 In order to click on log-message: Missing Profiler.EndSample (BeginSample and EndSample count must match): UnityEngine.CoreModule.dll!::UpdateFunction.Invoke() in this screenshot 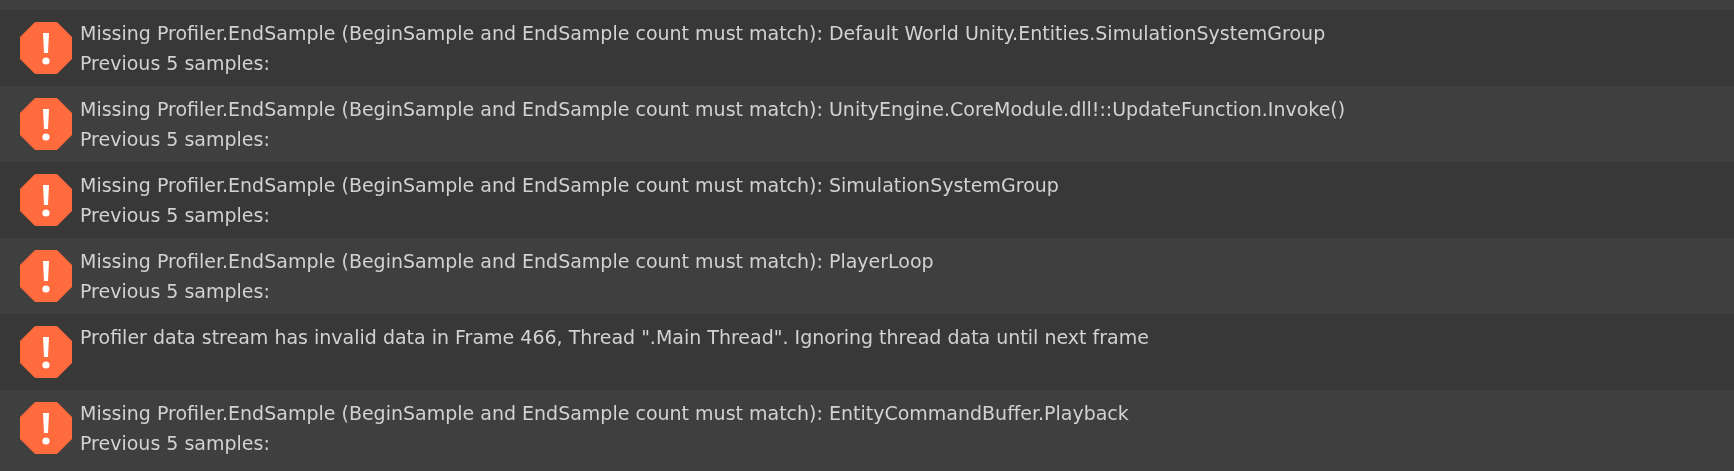, I will do `click(713, 109)`.